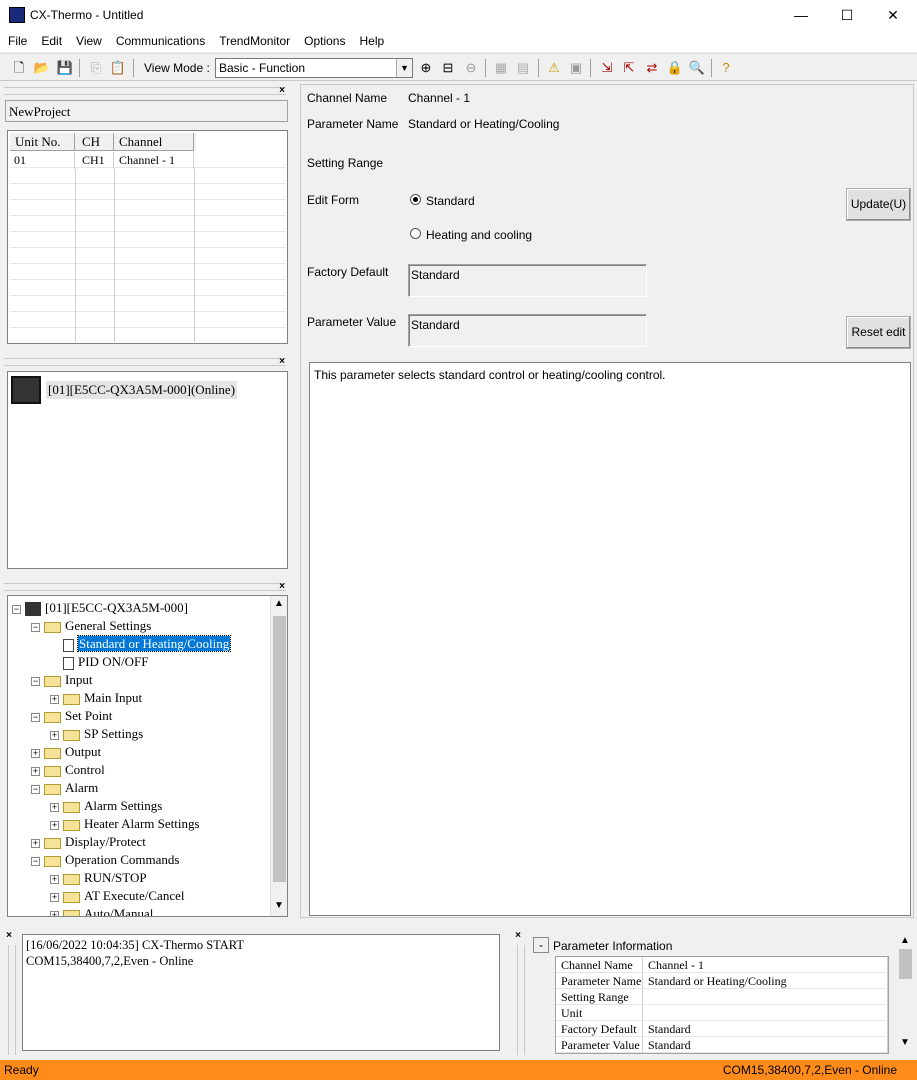 This screenshot has height=1080, width=917. What do you see at coordinates (118, 68) in the screenshot?
I see `paste-icon: 📋` at bounding box center [118, 68].